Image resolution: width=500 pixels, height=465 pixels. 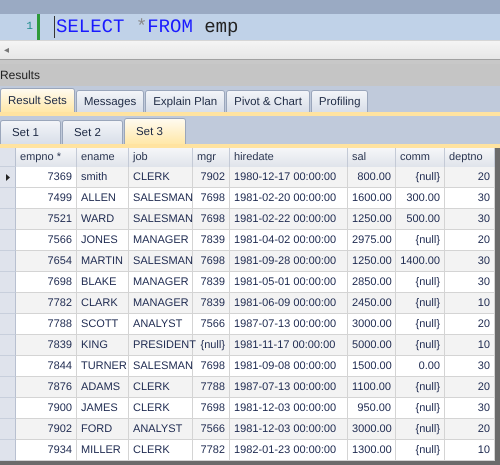 What do you see at coordinates (155, 131) in the screenshot?
I see `result-set-tab: Set 3` at bounding box center [155, 131].